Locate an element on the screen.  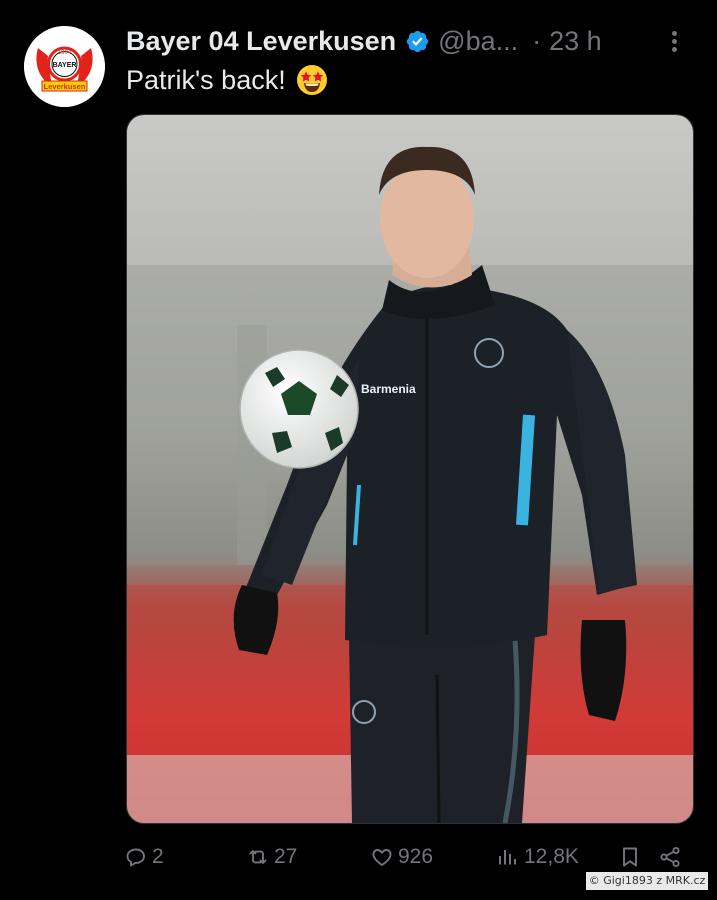
tweet-header: Bayer 04 Leverkusen @ba... · 23 h is located at coordinates (409, 41).